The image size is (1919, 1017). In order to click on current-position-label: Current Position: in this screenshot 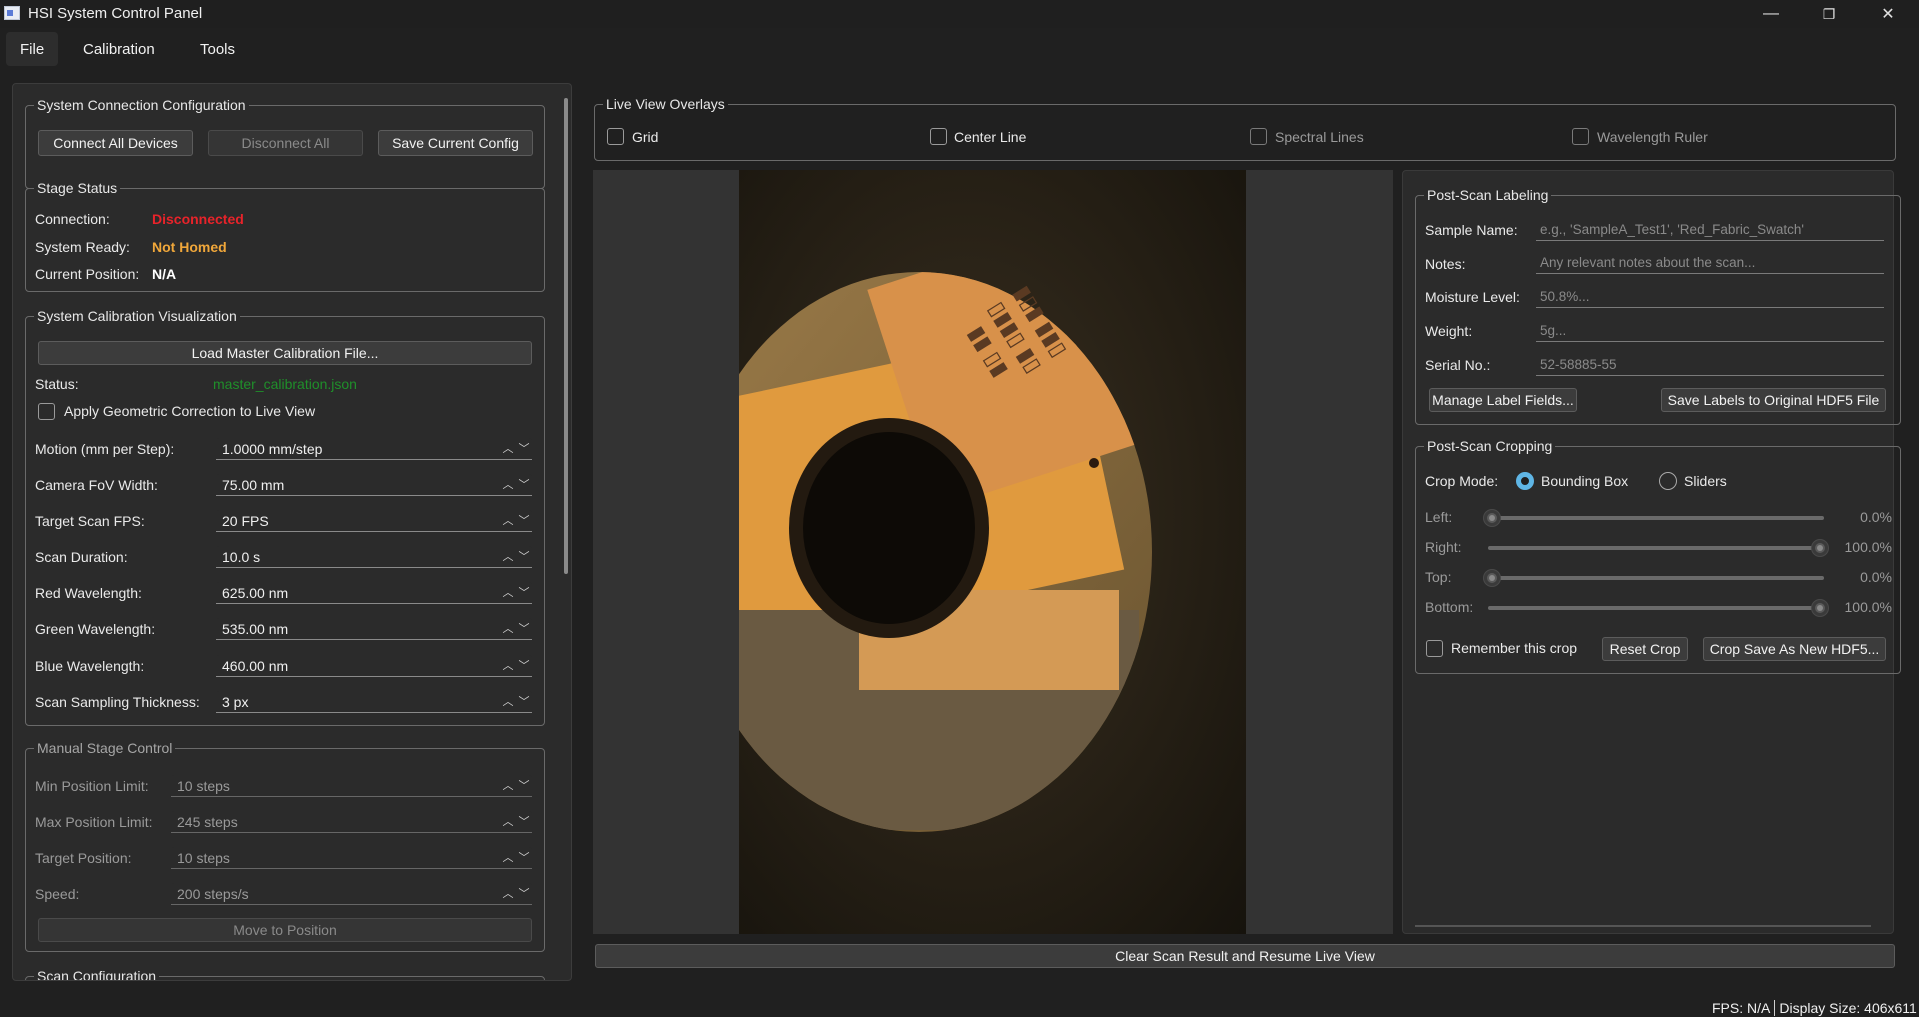, I will do `click(87, 274)`.